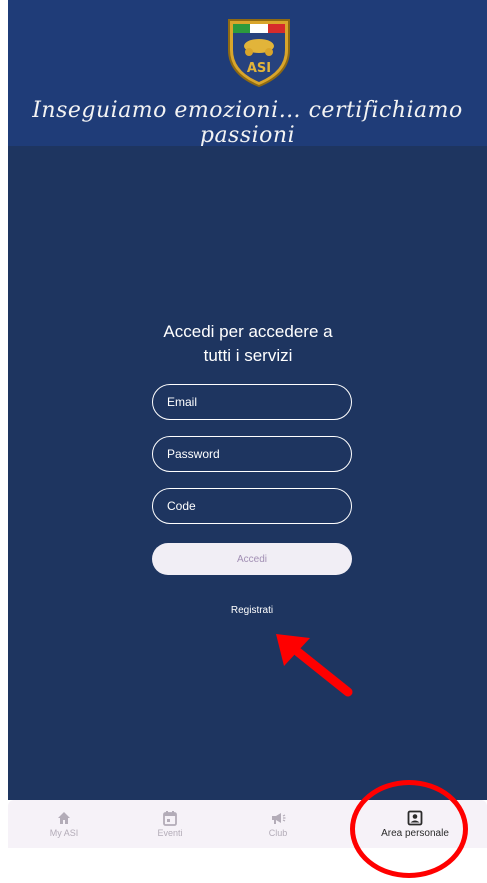 The height and width of the screenshot is (883, 487). What do you see at coordinates (248, 331) in the screenshot?
I see `login-title-line-1: Accedi per accedere a` at bounding box center [248, 331].